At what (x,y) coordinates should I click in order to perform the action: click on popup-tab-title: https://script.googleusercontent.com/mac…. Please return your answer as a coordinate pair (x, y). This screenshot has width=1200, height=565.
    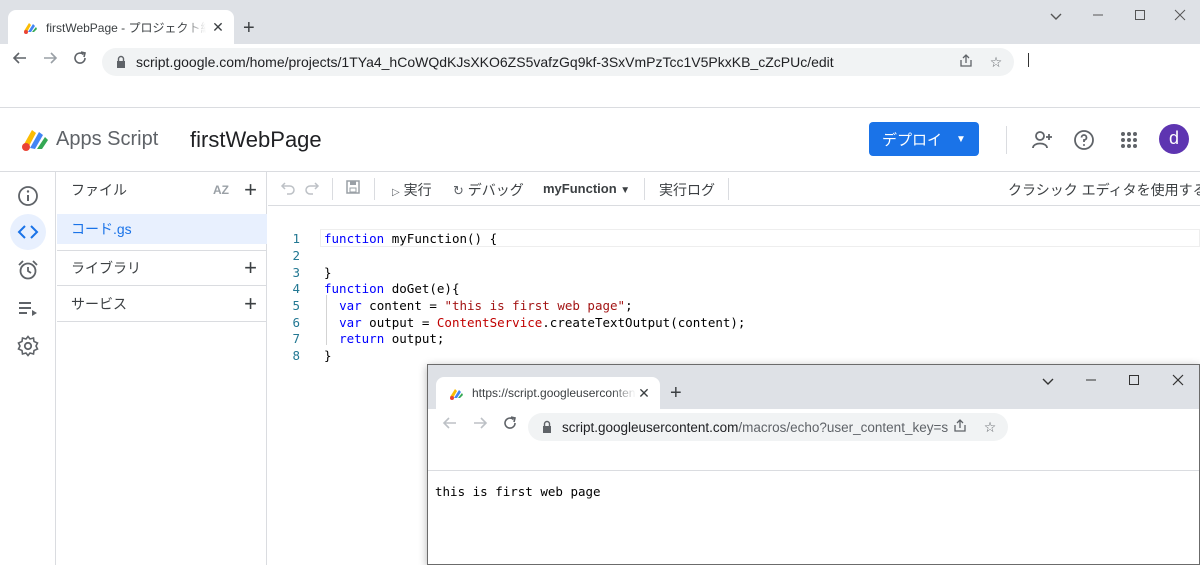
    Looking at the image, I should click on (554, 393).